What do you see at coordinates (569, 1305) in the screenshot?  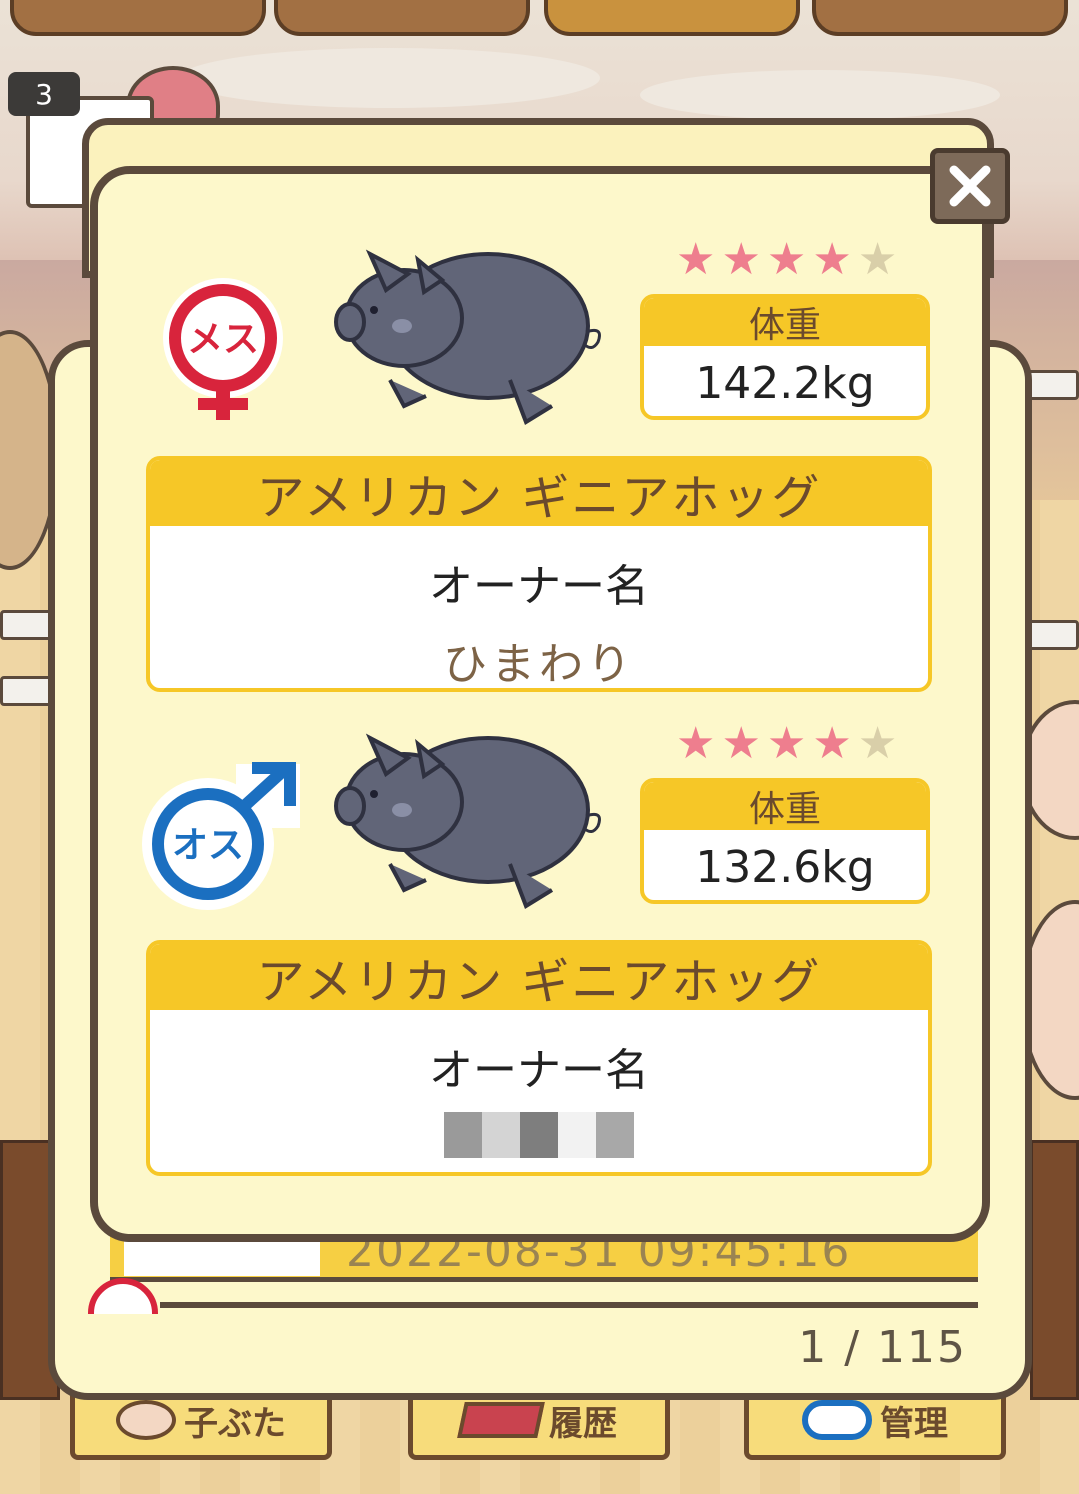 I see `divider` at bounding box center [569, 1305].